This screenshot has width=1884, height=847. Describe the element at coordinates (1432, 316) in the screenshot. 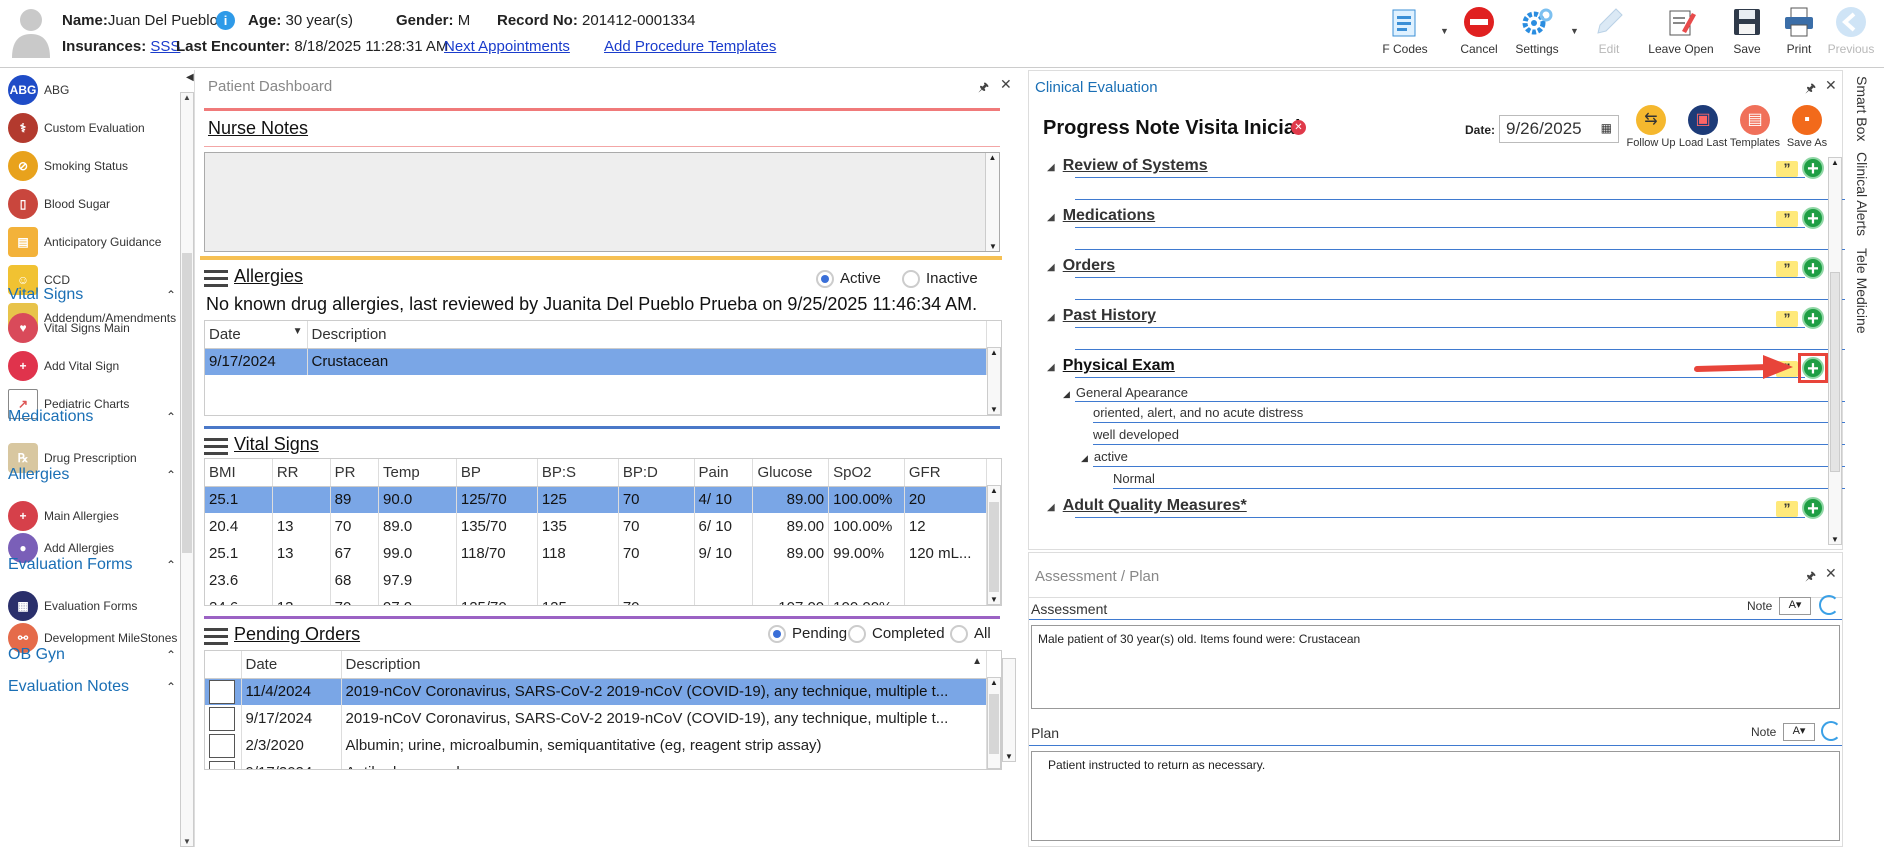

I see `section-past-history: ◢ Past History` at that location.